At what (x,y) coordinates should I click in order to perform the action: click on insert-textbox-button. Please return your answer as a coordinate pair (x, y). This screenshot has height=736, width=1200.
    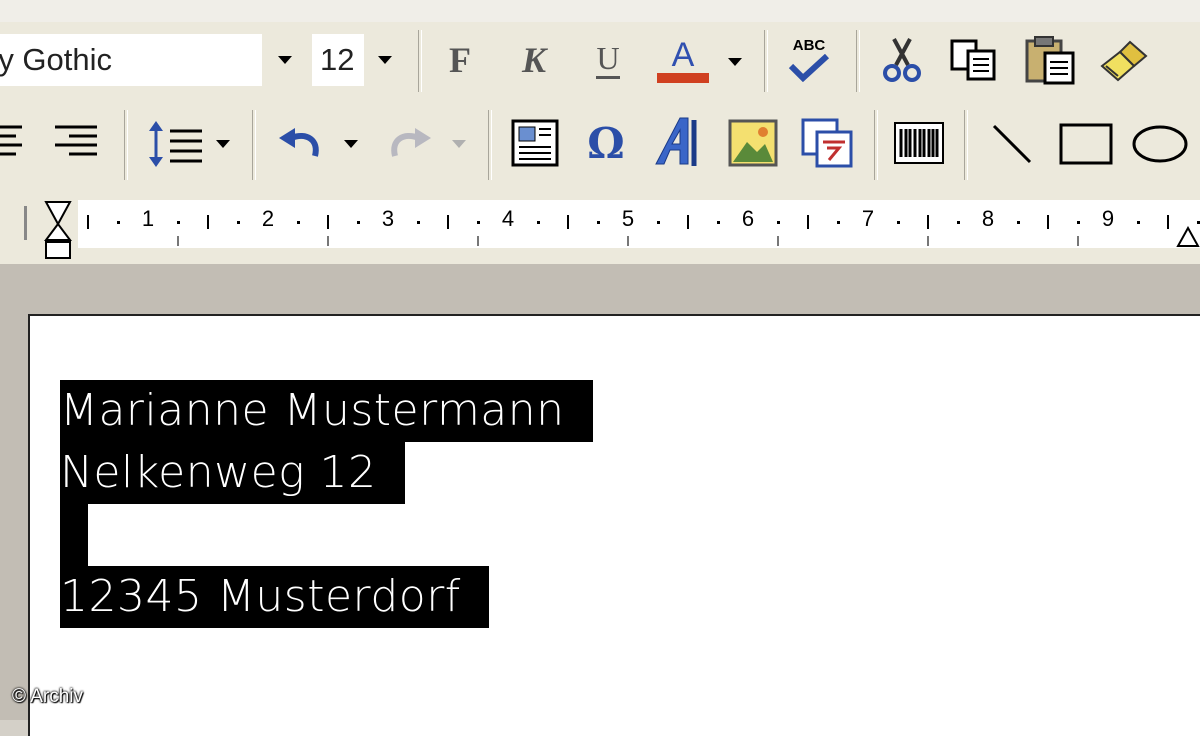
    Looking at the image, I should click on (535, 143).